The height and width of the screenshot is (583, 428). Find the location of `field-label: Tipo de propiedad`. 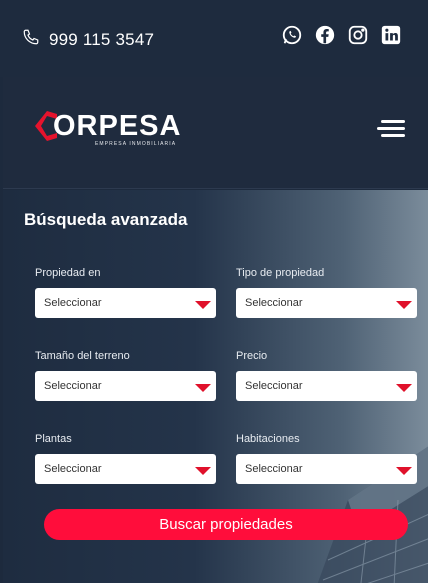

field-label: Tipo de propiedad is located at coordinates (280, 273).